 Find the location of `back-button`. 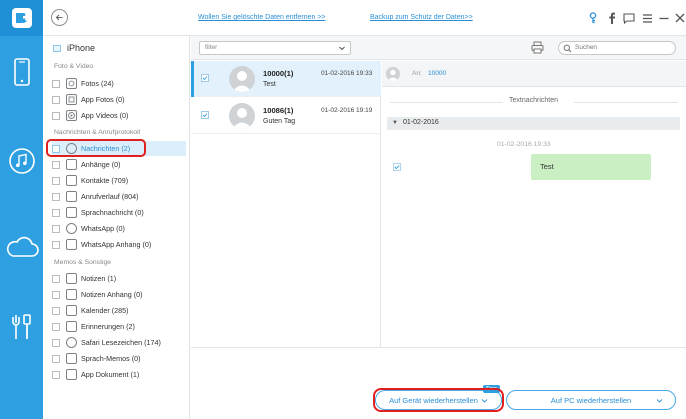

back-button is located at coordinates (59, 17).